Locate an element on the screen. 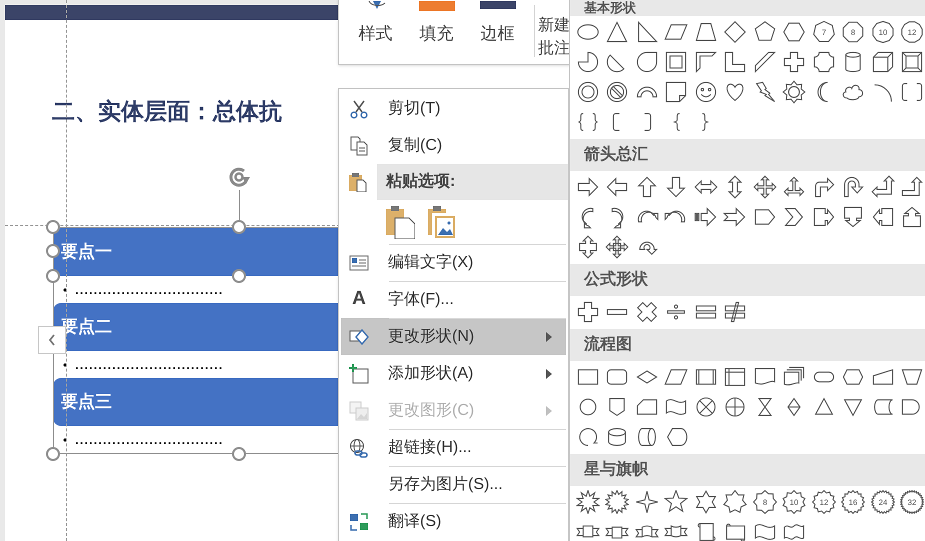  hexagon-shape-icon is located at coordinates (794, 32).